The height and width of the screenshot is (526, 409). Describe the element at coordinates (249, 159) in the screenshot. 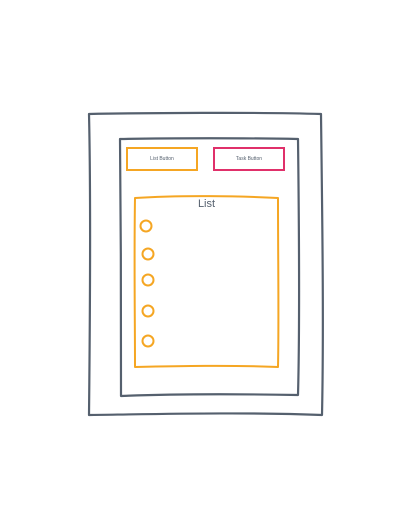

I see `task-button: Task Button` at that location.